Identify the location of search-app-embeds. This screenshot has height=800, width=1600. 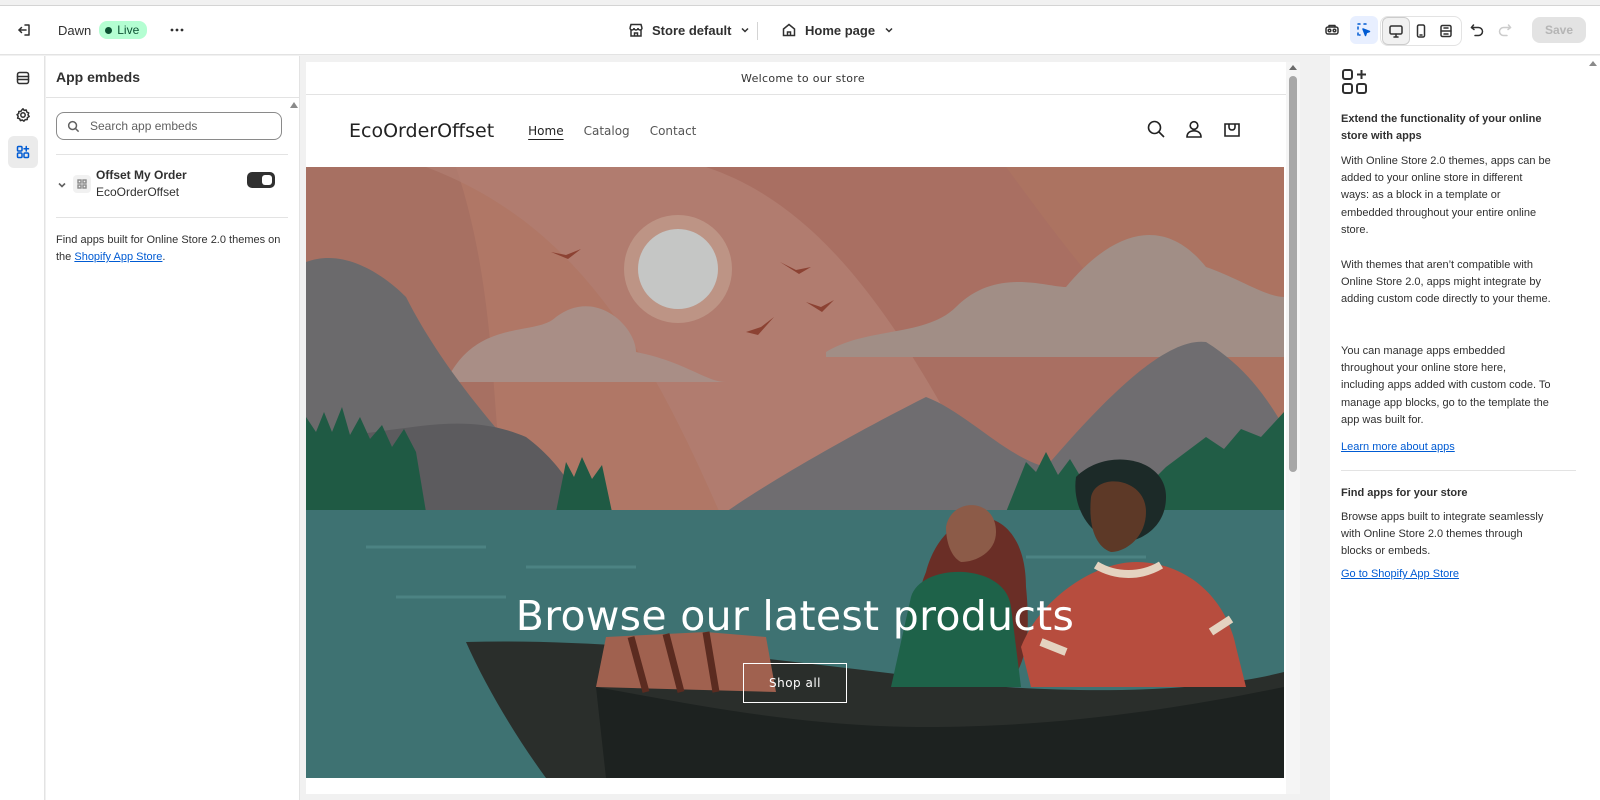
(169, 126).